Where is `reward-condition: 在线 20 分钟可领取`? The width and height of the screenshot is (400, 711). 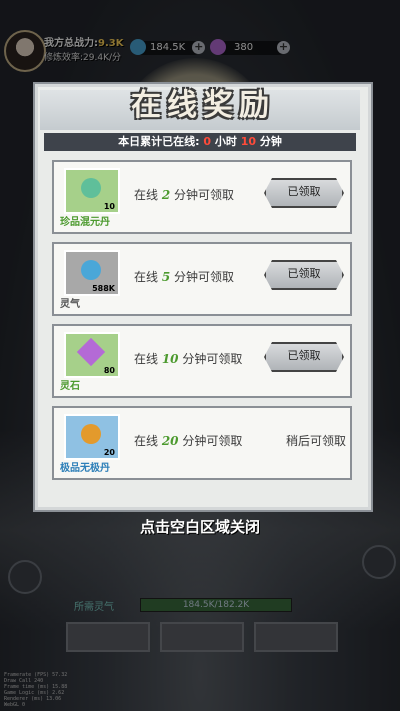 reward-condition: 在线 20 分钟可领取 is located at coordinates (188, 440).